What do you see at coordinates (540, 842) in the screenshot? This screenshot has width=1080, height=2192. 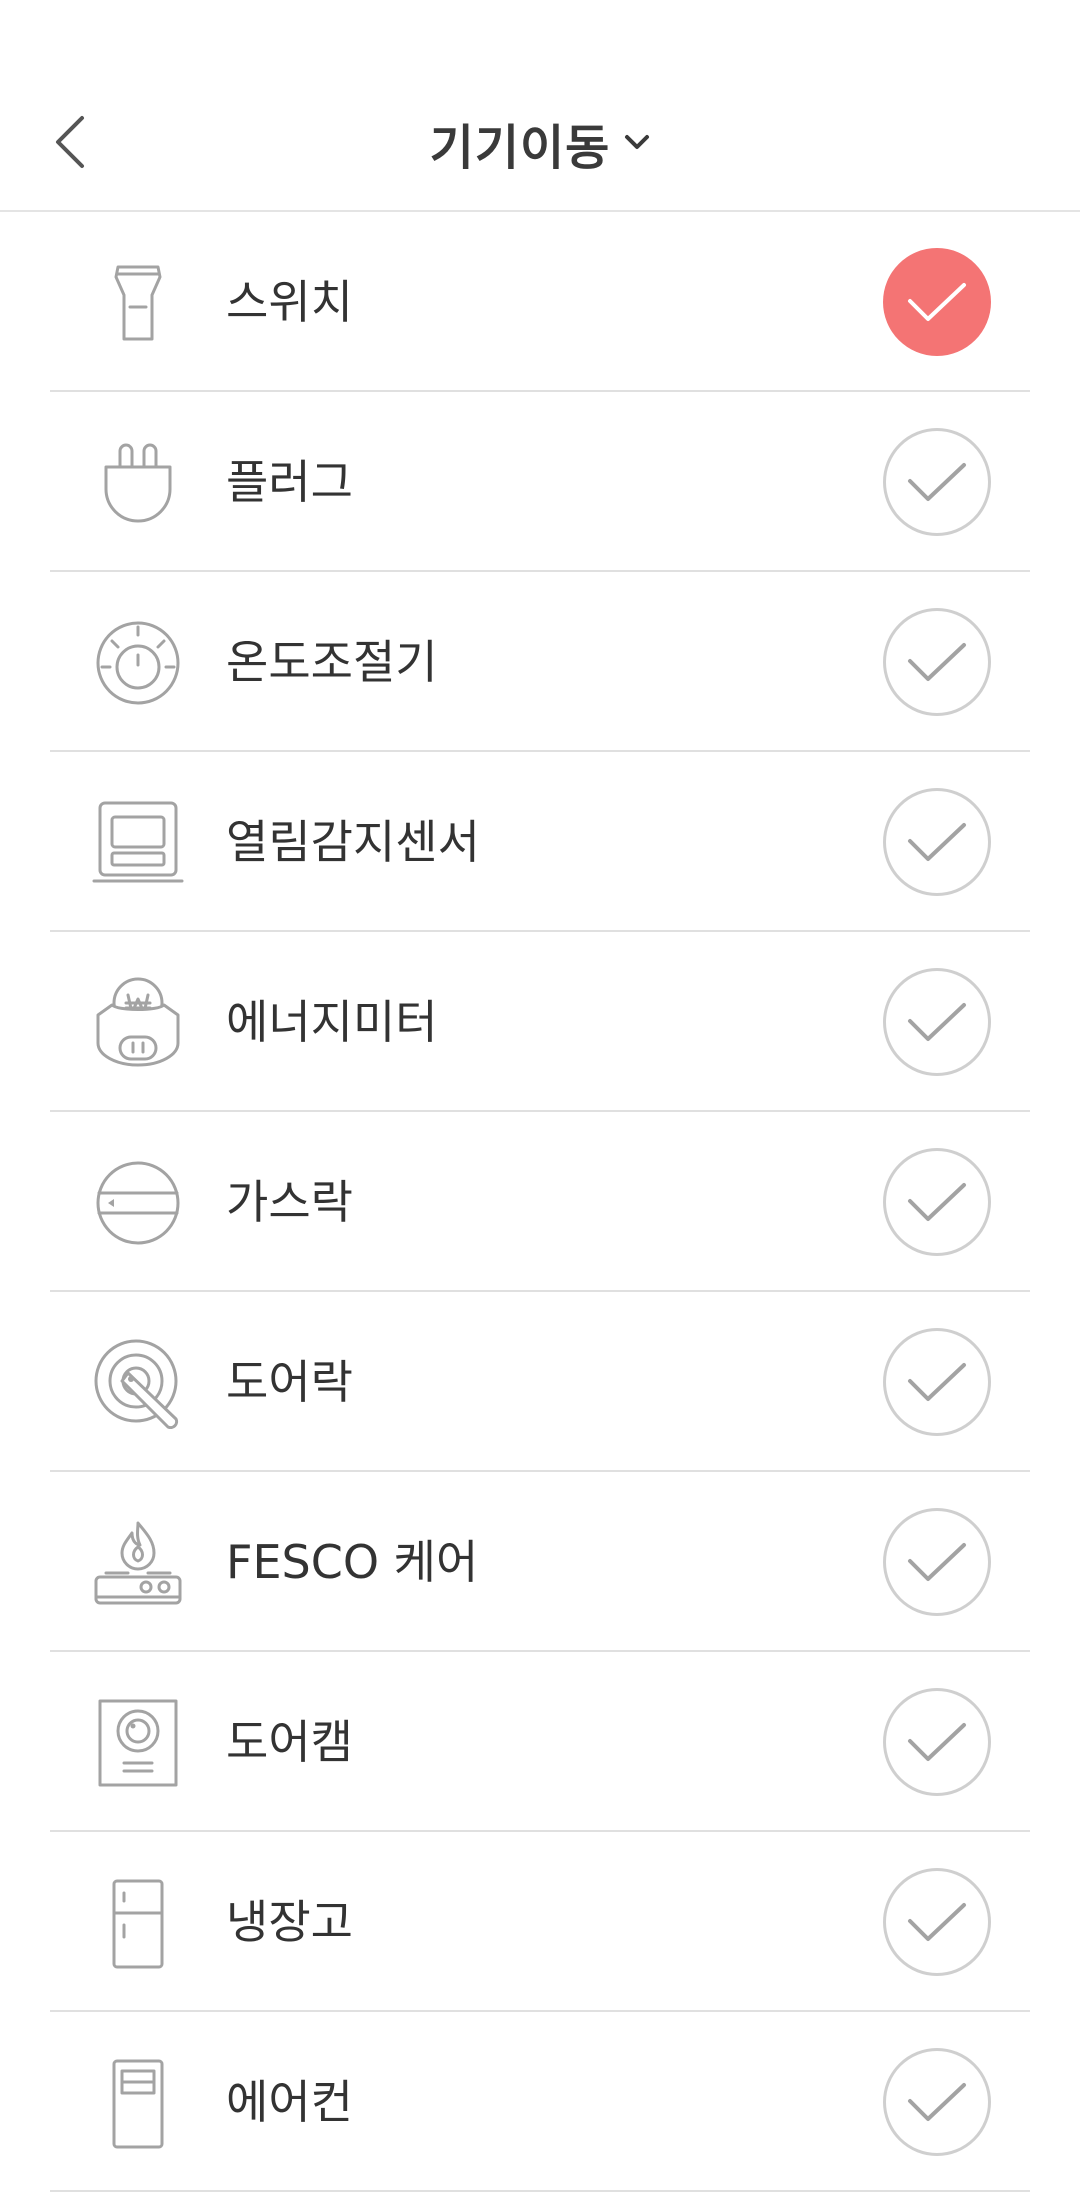 I see `device-row: 열림감지센서` at bounding box center [540, 842].